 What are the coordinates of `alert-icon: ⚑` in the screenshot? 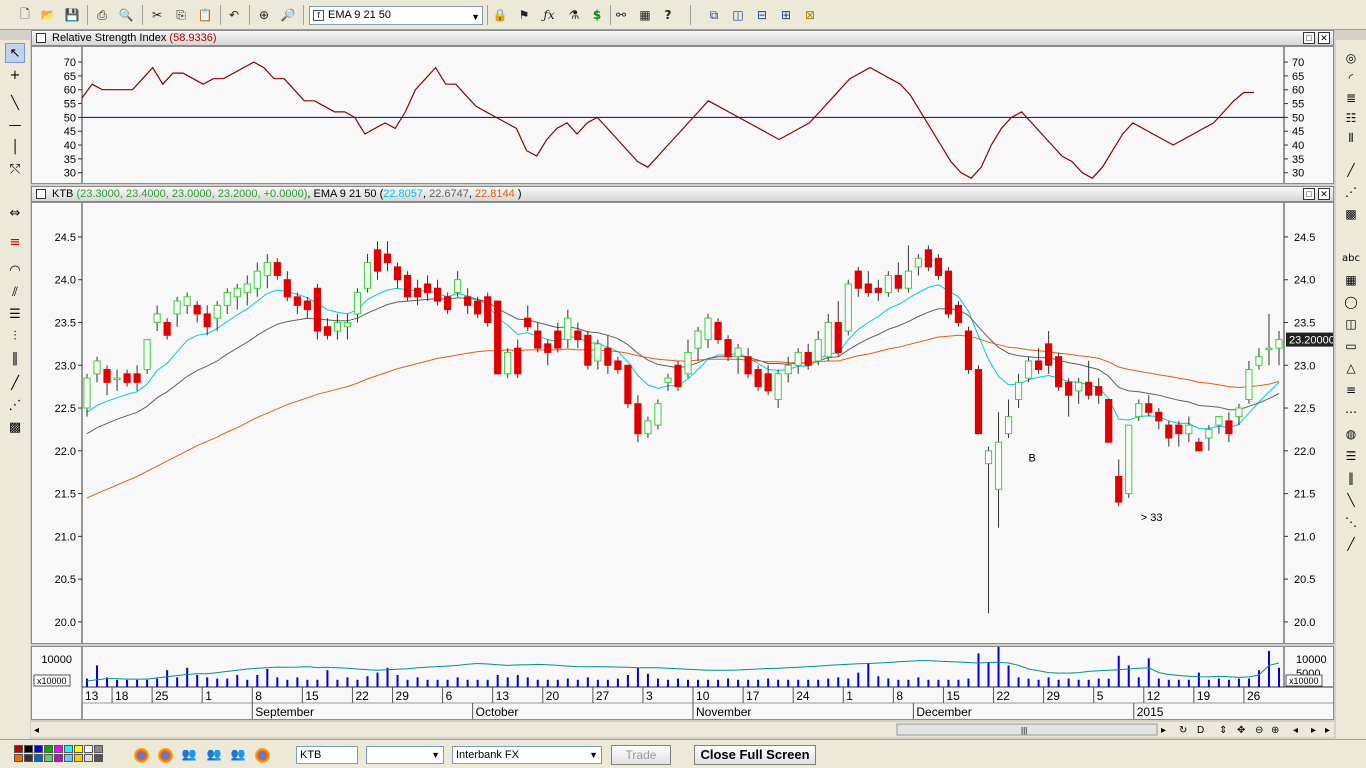 It's located at (524, 15).